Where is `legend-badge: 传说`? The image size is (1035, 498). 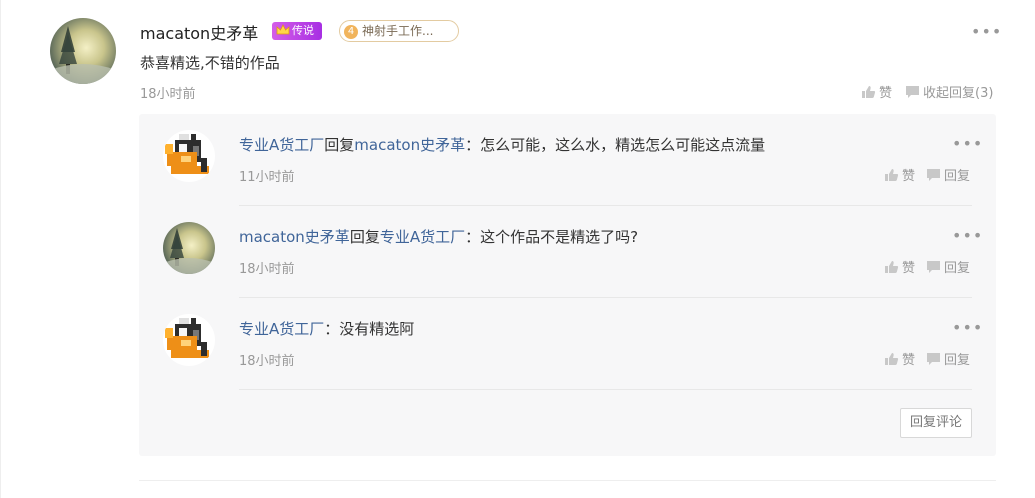
legend-badge: 传说 is located at coordinates (297, 31).